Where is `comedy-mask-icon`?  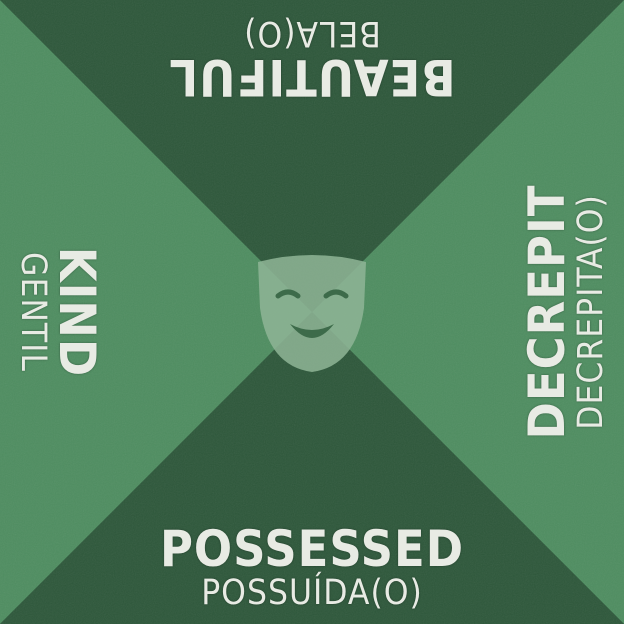 comedy-mask-icon is located at coordinates (312, 313).